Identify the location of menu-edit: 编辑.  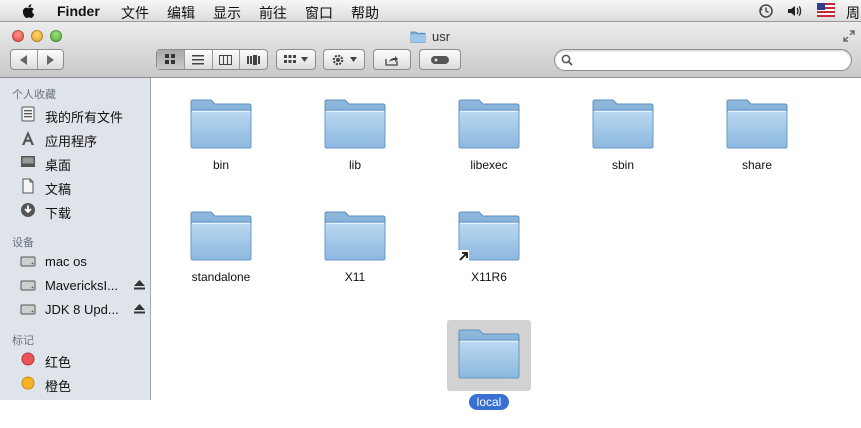
(181, 13).